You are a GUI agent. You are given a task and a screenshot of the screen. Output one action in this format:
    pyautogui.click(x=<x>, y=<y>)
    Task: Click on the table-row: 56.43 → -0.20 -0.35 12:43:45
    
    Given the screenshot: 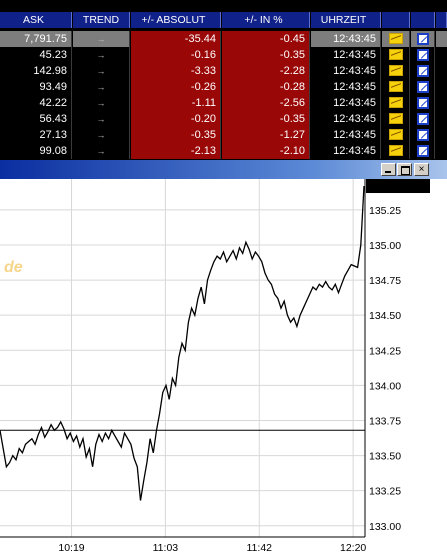 What is the action you would take?
    pyautogui.click(x=223, y=119)
    